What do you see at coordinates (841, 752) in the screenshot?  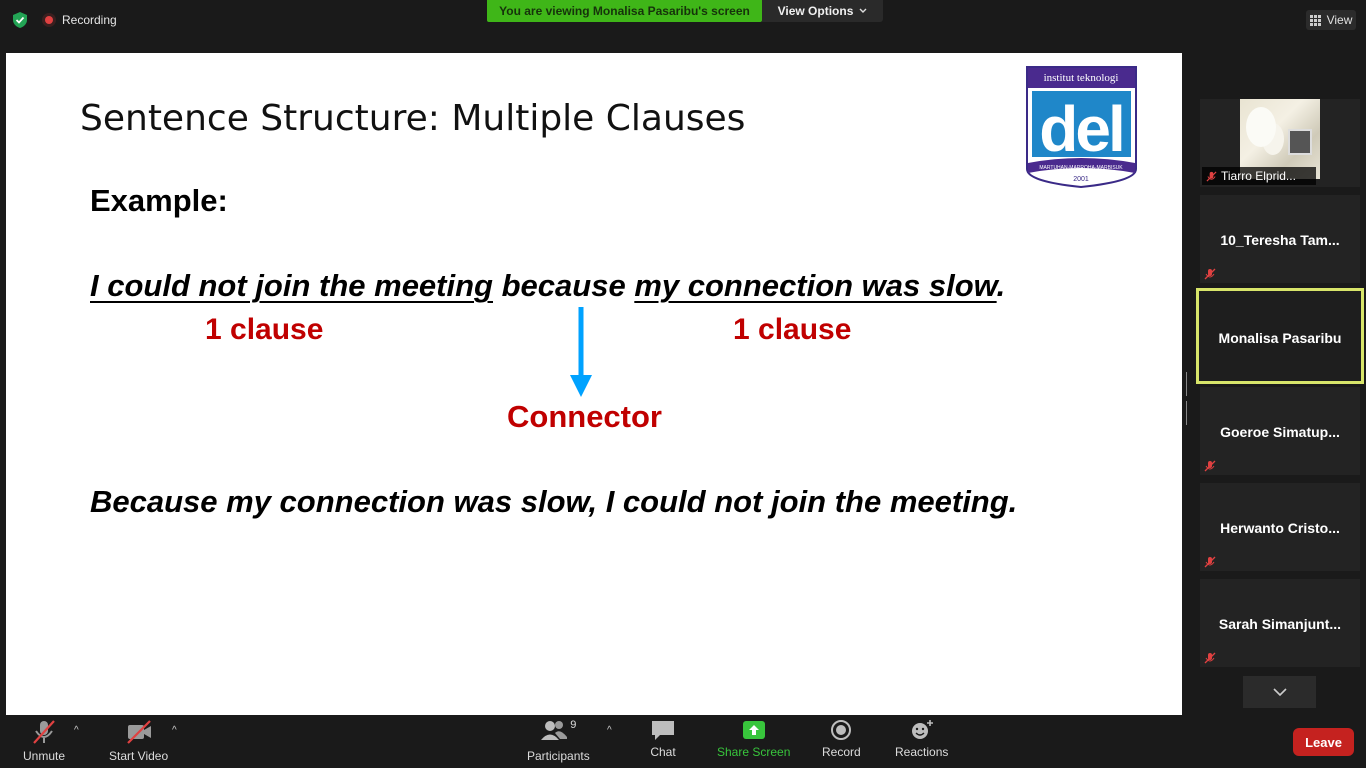 I see `record-label: Record` at bounding box center [841, 752].